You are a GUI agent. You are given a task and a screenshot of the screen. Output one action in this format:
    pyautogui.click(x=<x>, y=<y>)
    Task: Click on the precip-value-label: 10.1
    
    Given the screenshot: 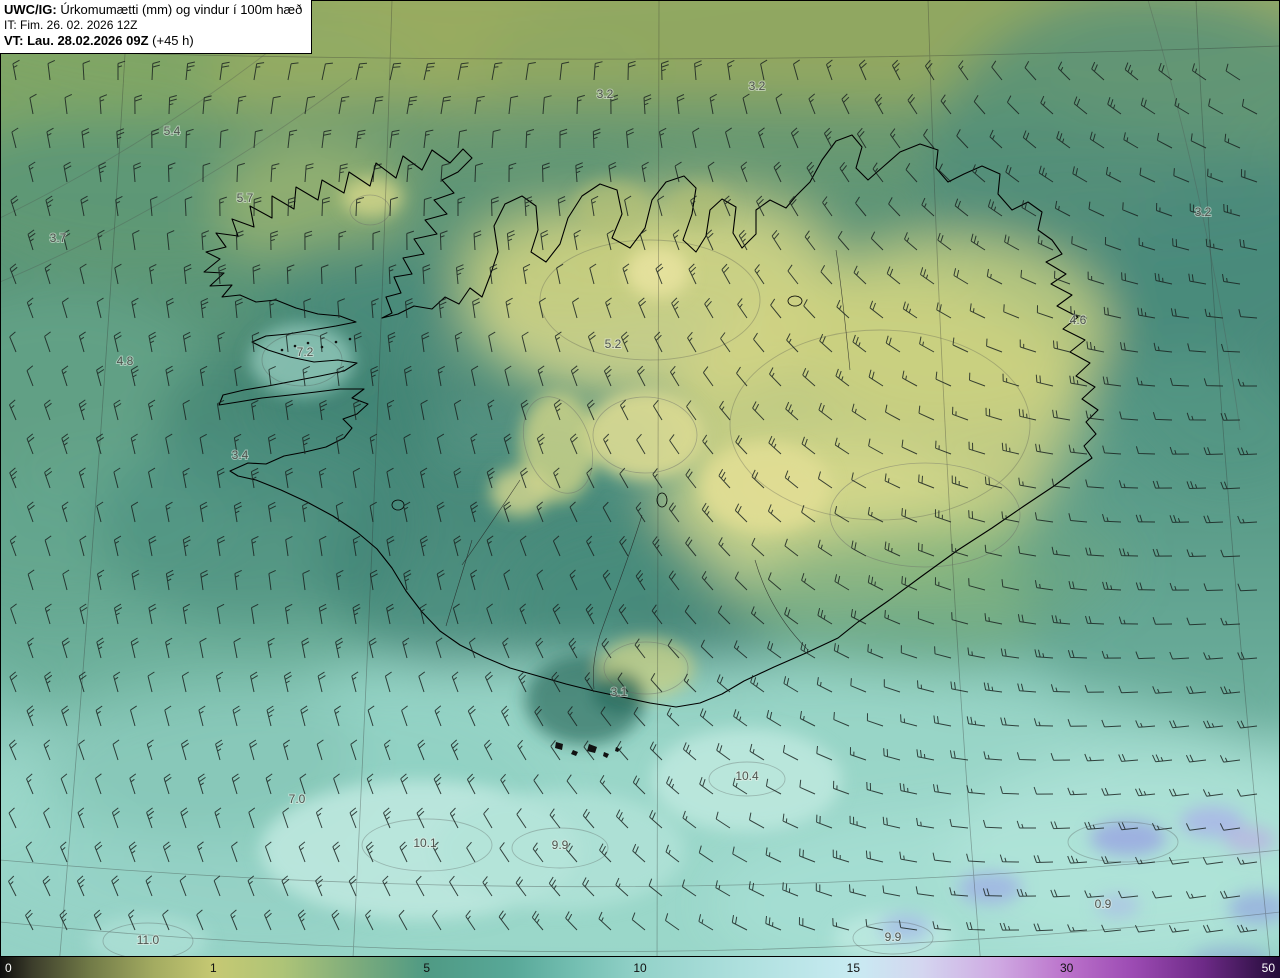 What is the action you would take?
    pyautogui.click(x=425, y=843)
    